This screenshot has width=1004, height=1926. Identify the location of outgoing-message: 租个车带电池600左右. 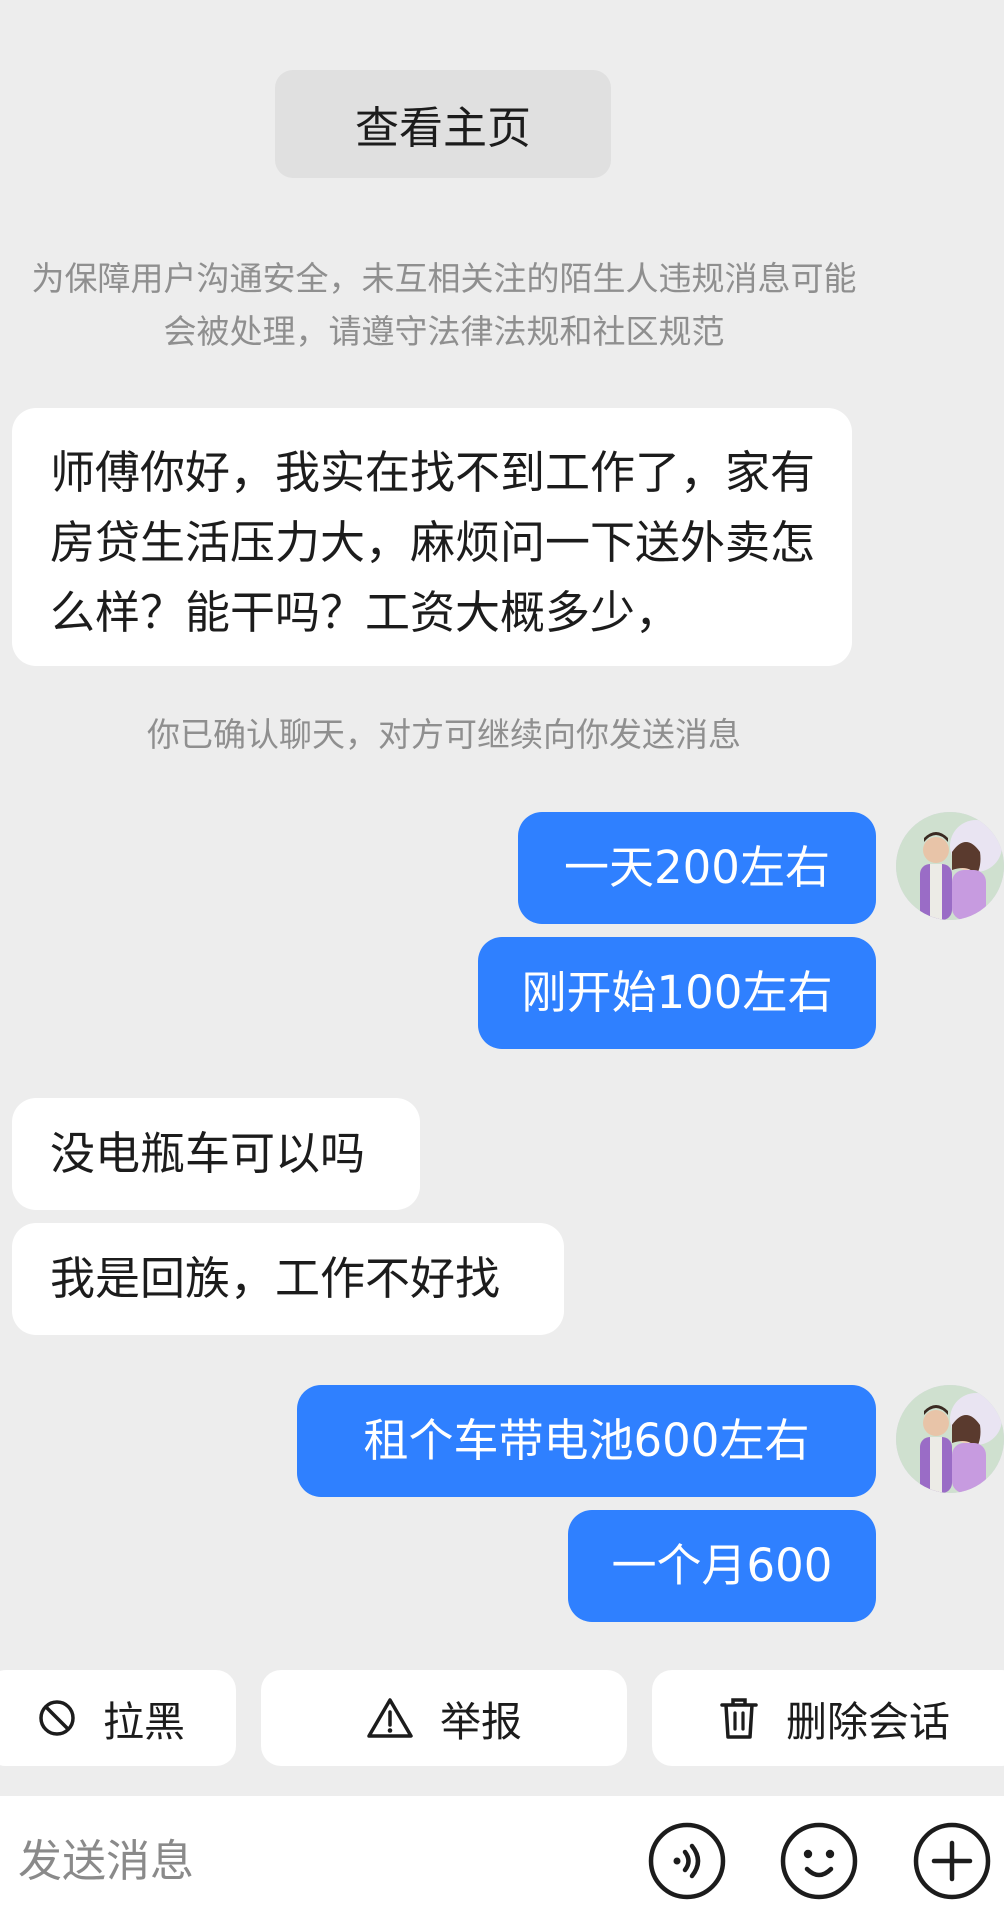
(586, 1441).